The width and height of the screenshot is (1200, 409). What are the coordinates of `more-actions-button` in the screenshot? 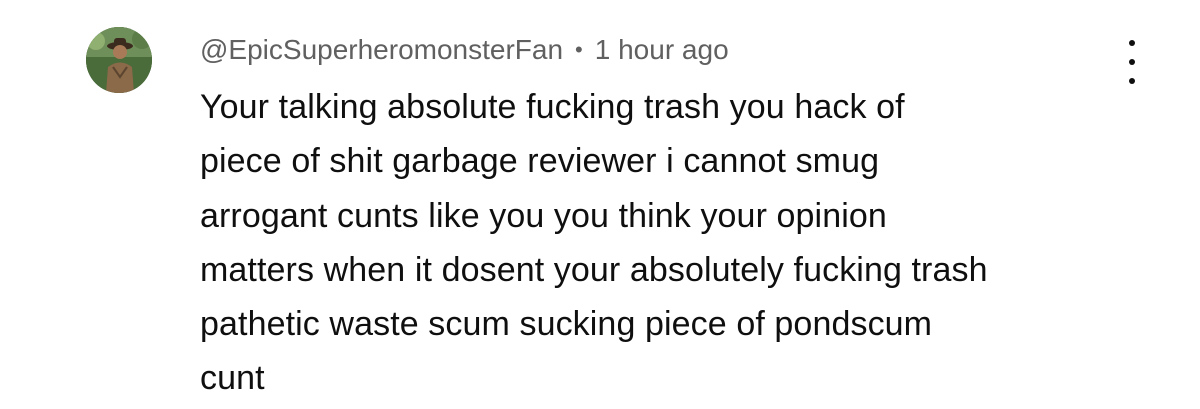 It's located at (1132, 62).